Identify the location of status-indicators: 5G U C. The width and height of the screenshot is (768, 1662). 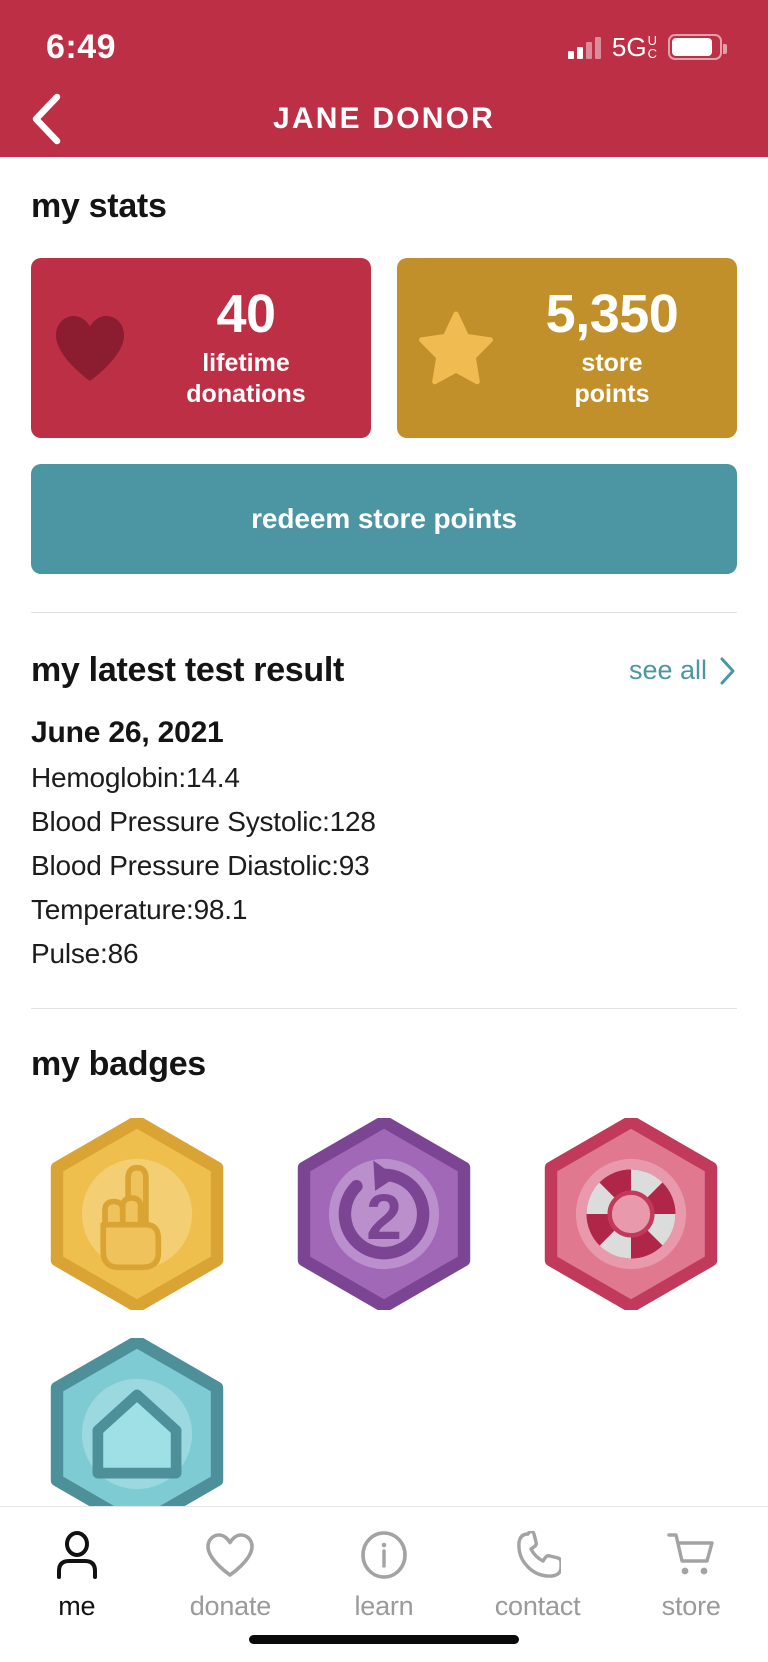
(647, 47).